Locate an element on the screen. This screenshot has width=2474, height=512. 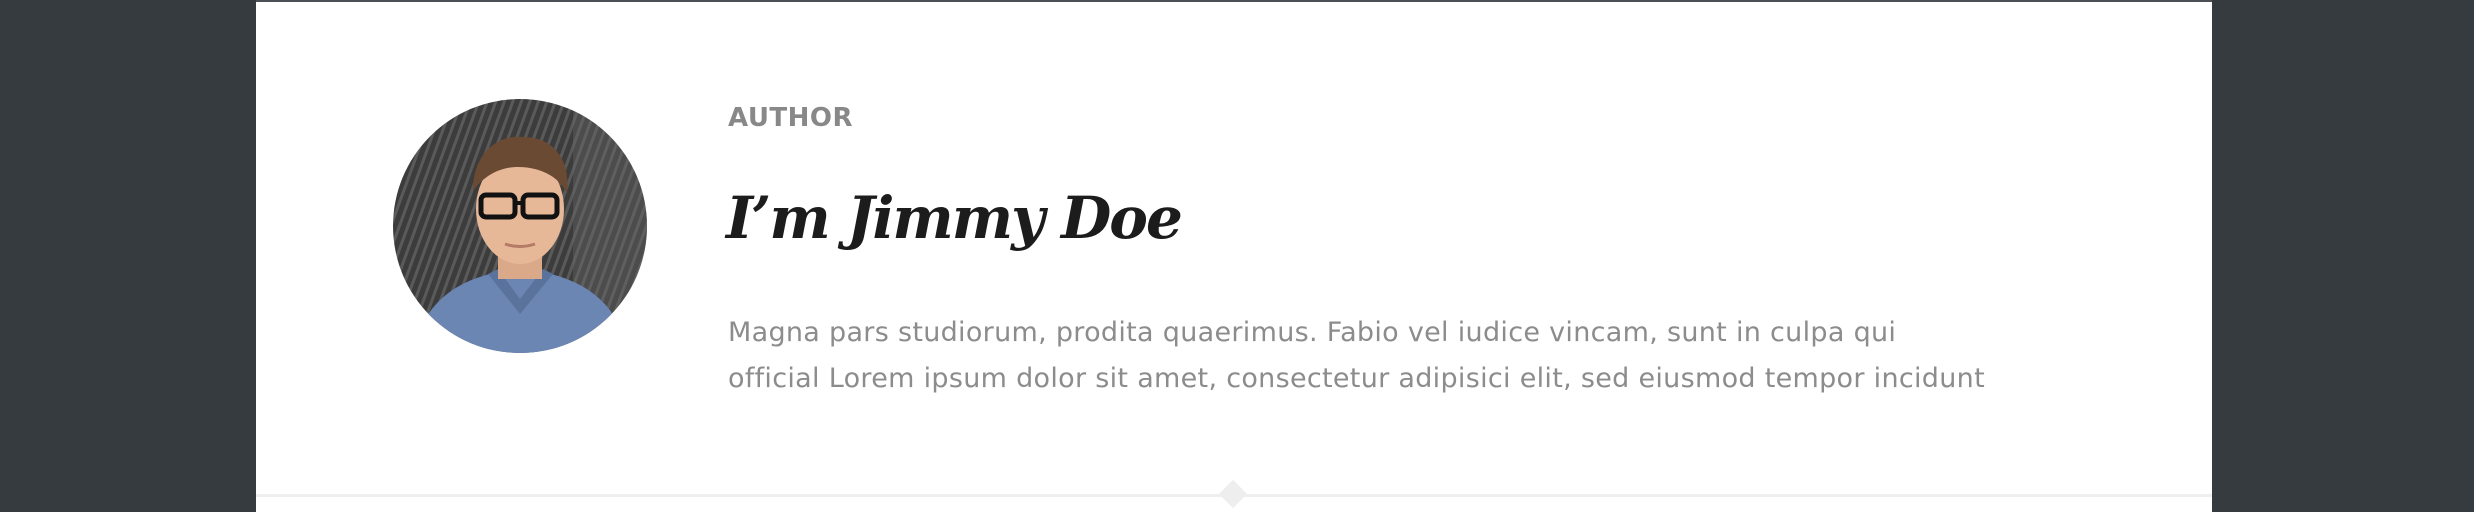
author-avatar is located at coordinates (520, 226).